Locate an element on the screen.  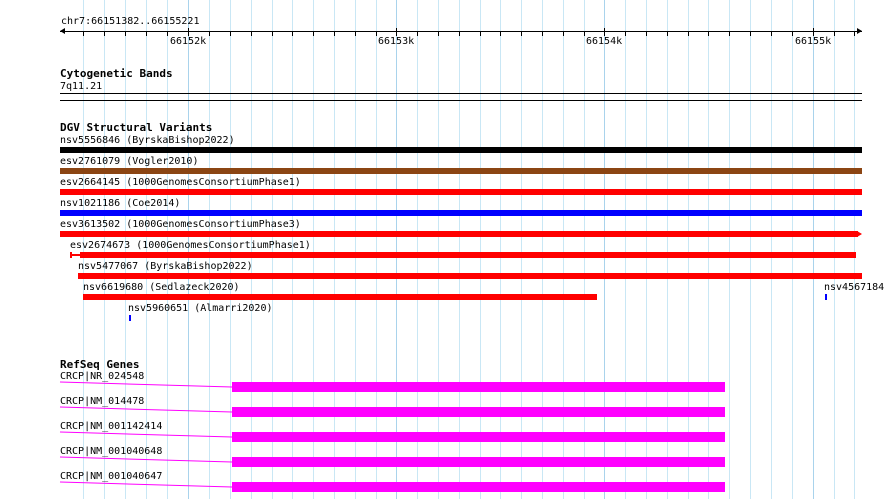
gene-label: CRCP|NM_001142414 is located at coordinates (111, 426).